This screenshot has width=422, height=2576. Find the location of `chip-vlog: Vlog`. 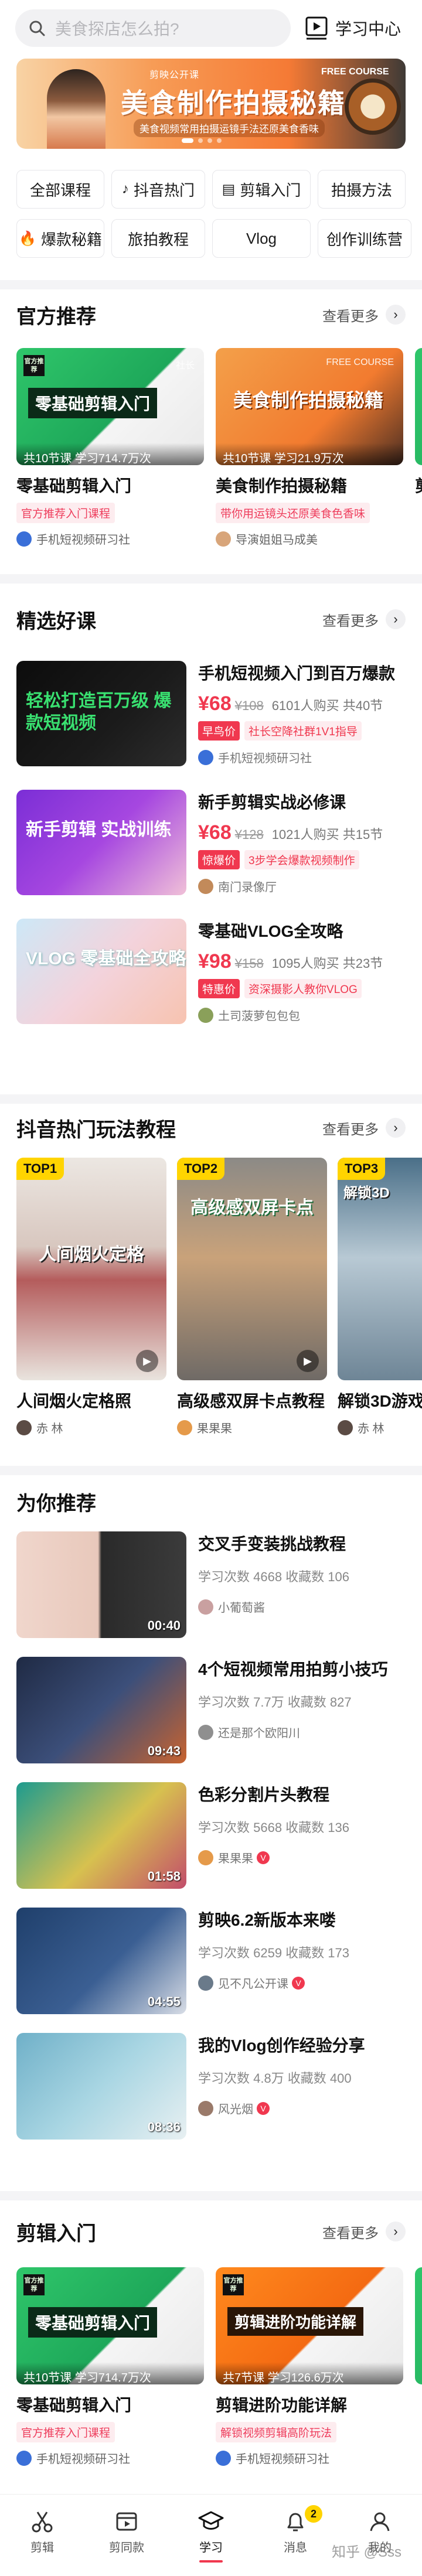

chip-vlog: Vlog is located at coordinates (261, 238).